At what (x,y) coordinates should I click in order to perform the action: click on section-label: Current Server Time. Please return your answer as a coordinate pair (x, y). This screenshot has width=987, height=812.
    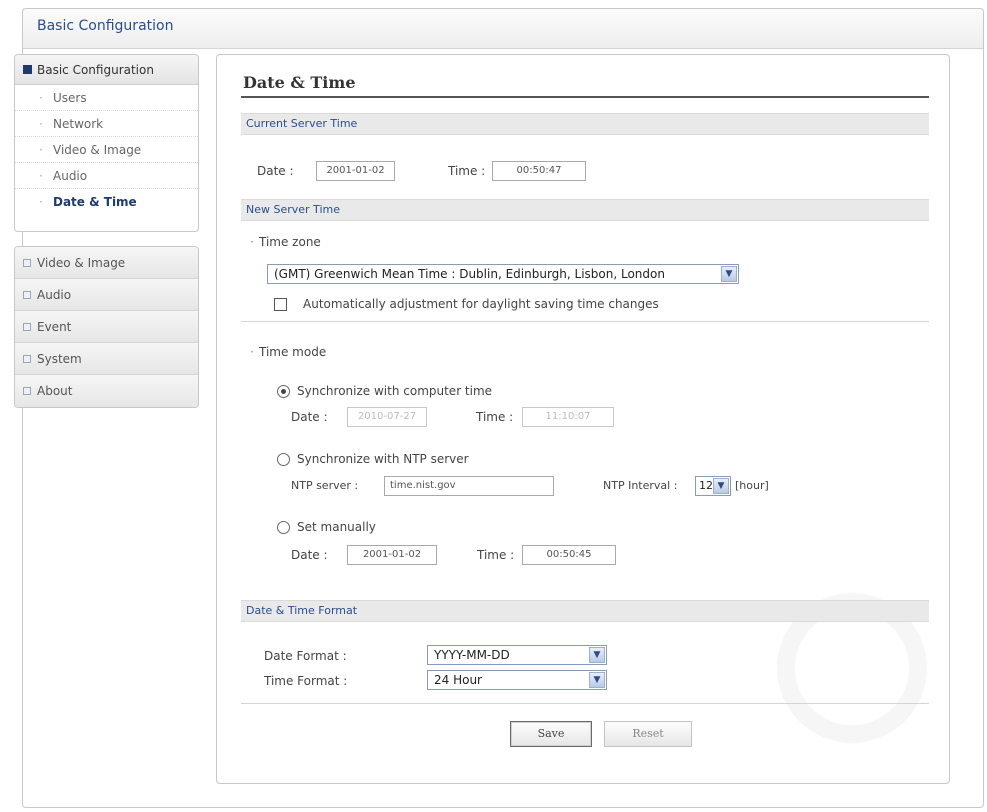
    Looking at the image, I should click on (302, 123).